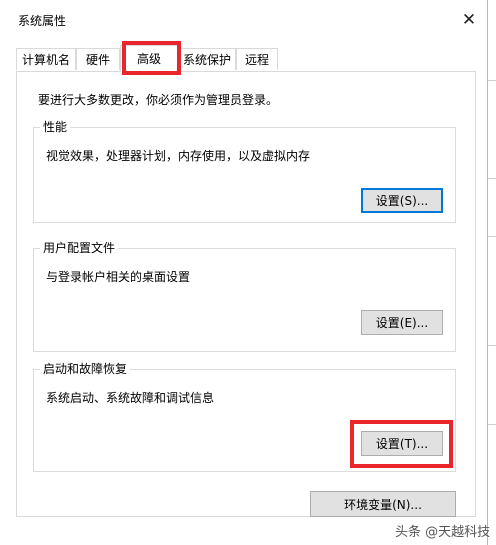 The image size is (496, 545). What do you see at coordinates (118, 277) in the screenshot?
I see `user-profiles-description: 与登录帐户相关的桌面设置` at bounding box center [118, 277].